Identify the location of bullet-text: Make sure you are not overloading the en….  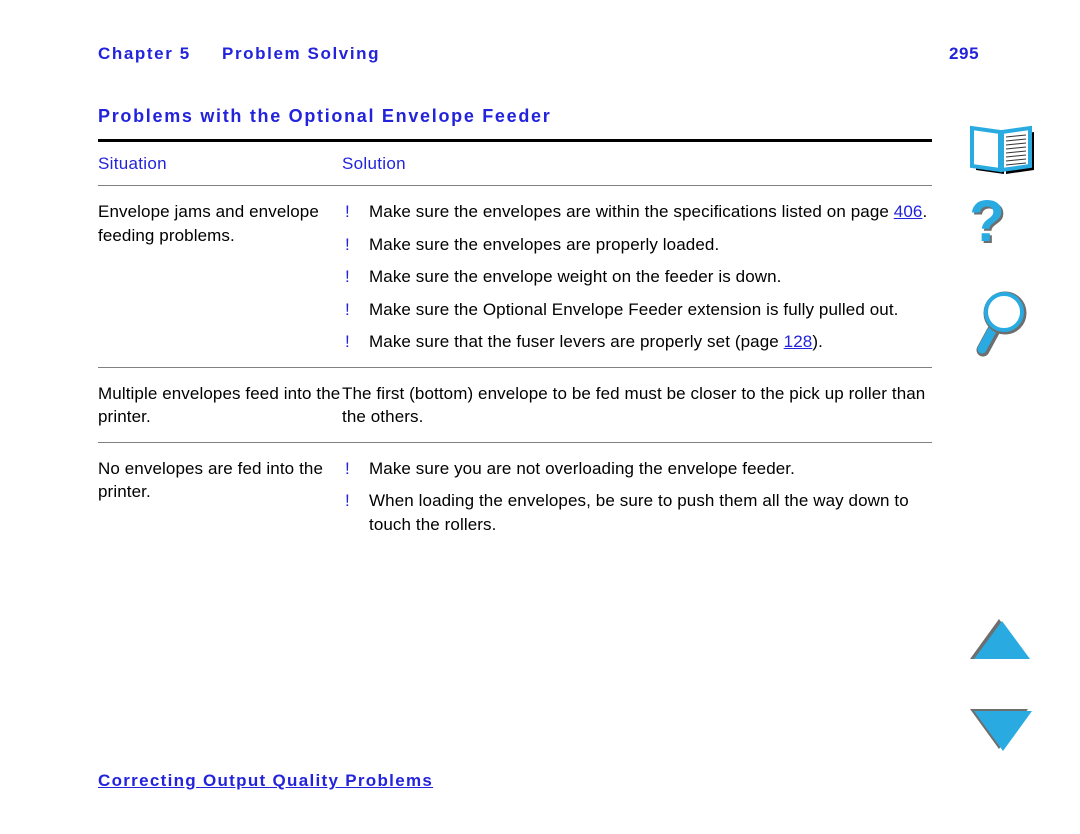
(582, 468).